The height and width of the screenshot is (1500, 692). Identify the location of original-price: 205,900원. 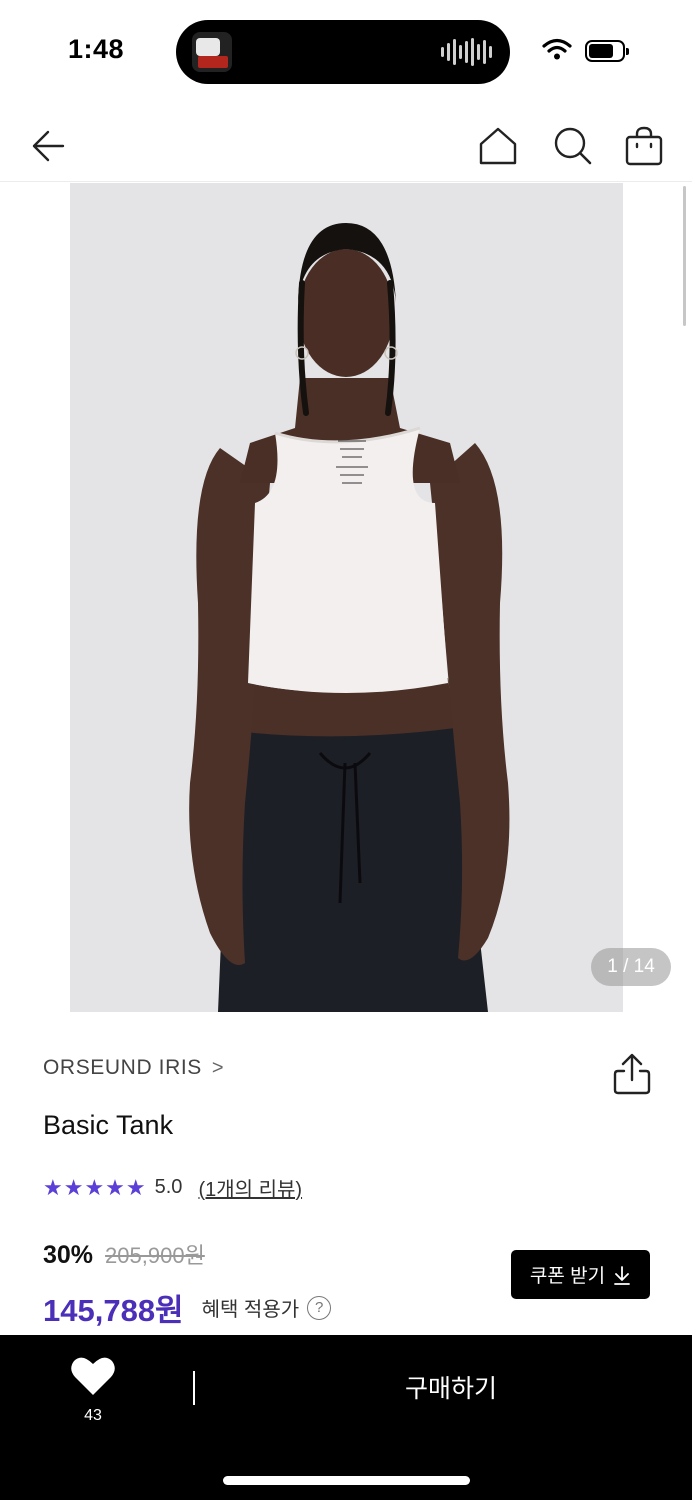
(155, 1255).